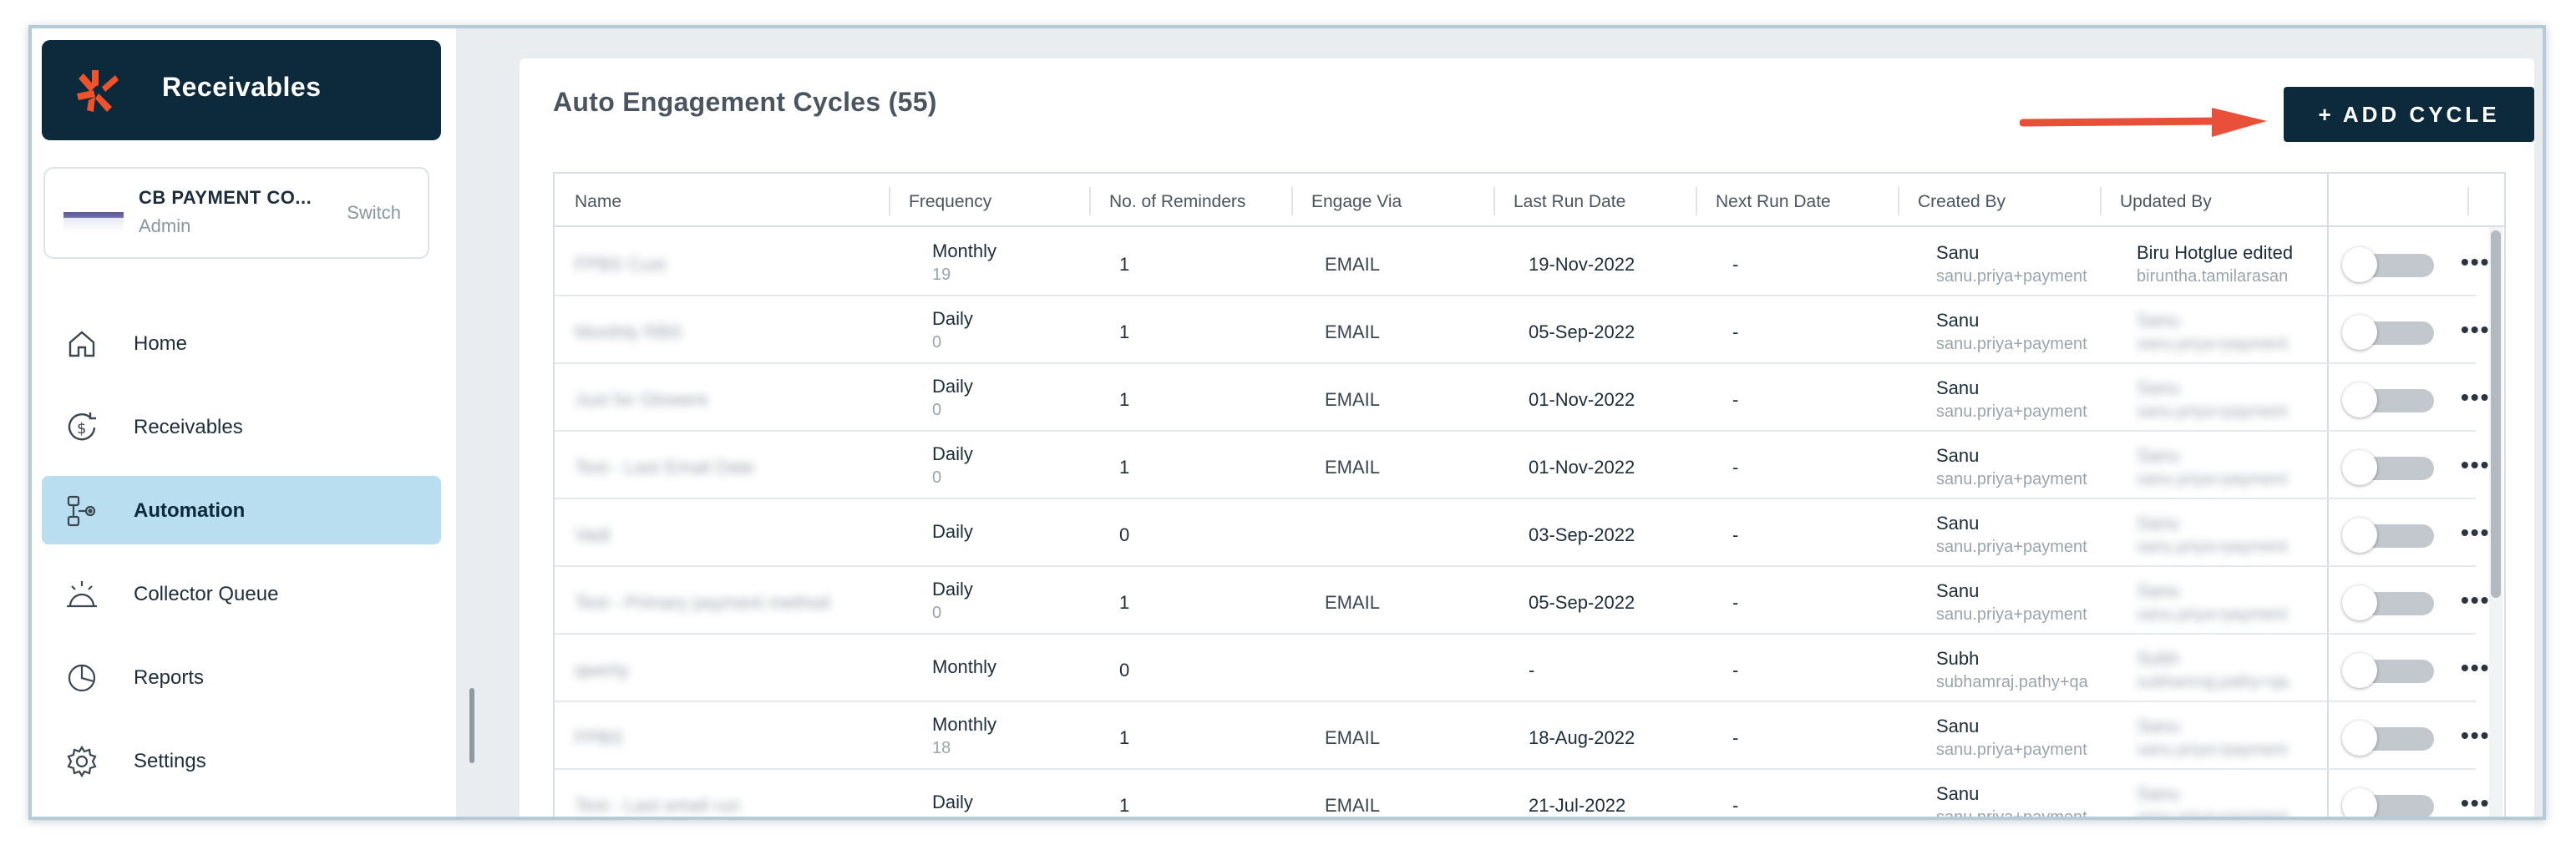  Describe the element at coordinates (170, 761) in the screenshot. I see `sidebar-item-label: Settings` at that location.